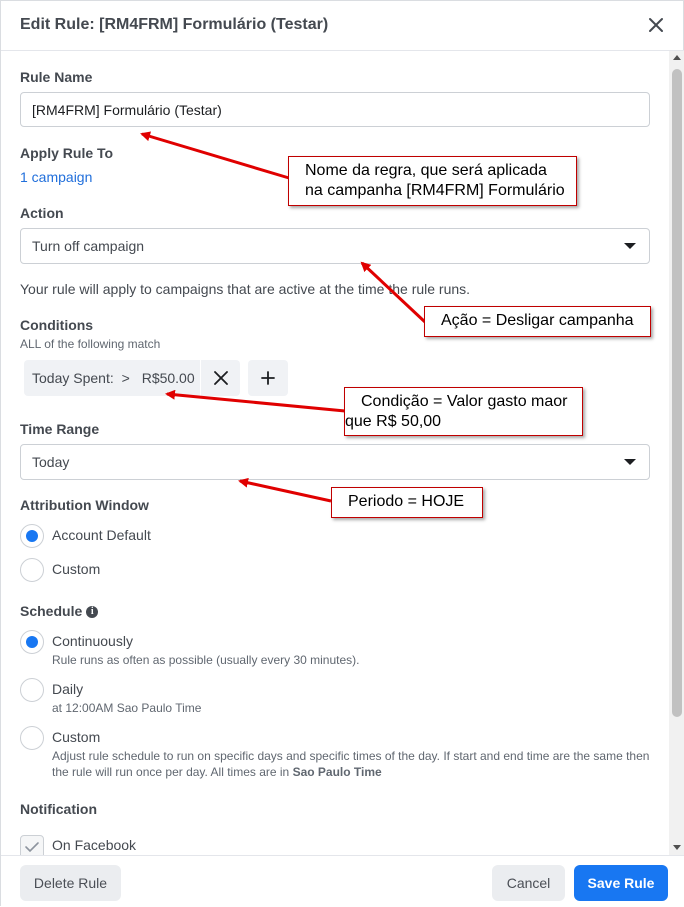 The width and height of the screenshot is (684, 907). I want to click on on-facebook-checkbox, so click(32, 845).